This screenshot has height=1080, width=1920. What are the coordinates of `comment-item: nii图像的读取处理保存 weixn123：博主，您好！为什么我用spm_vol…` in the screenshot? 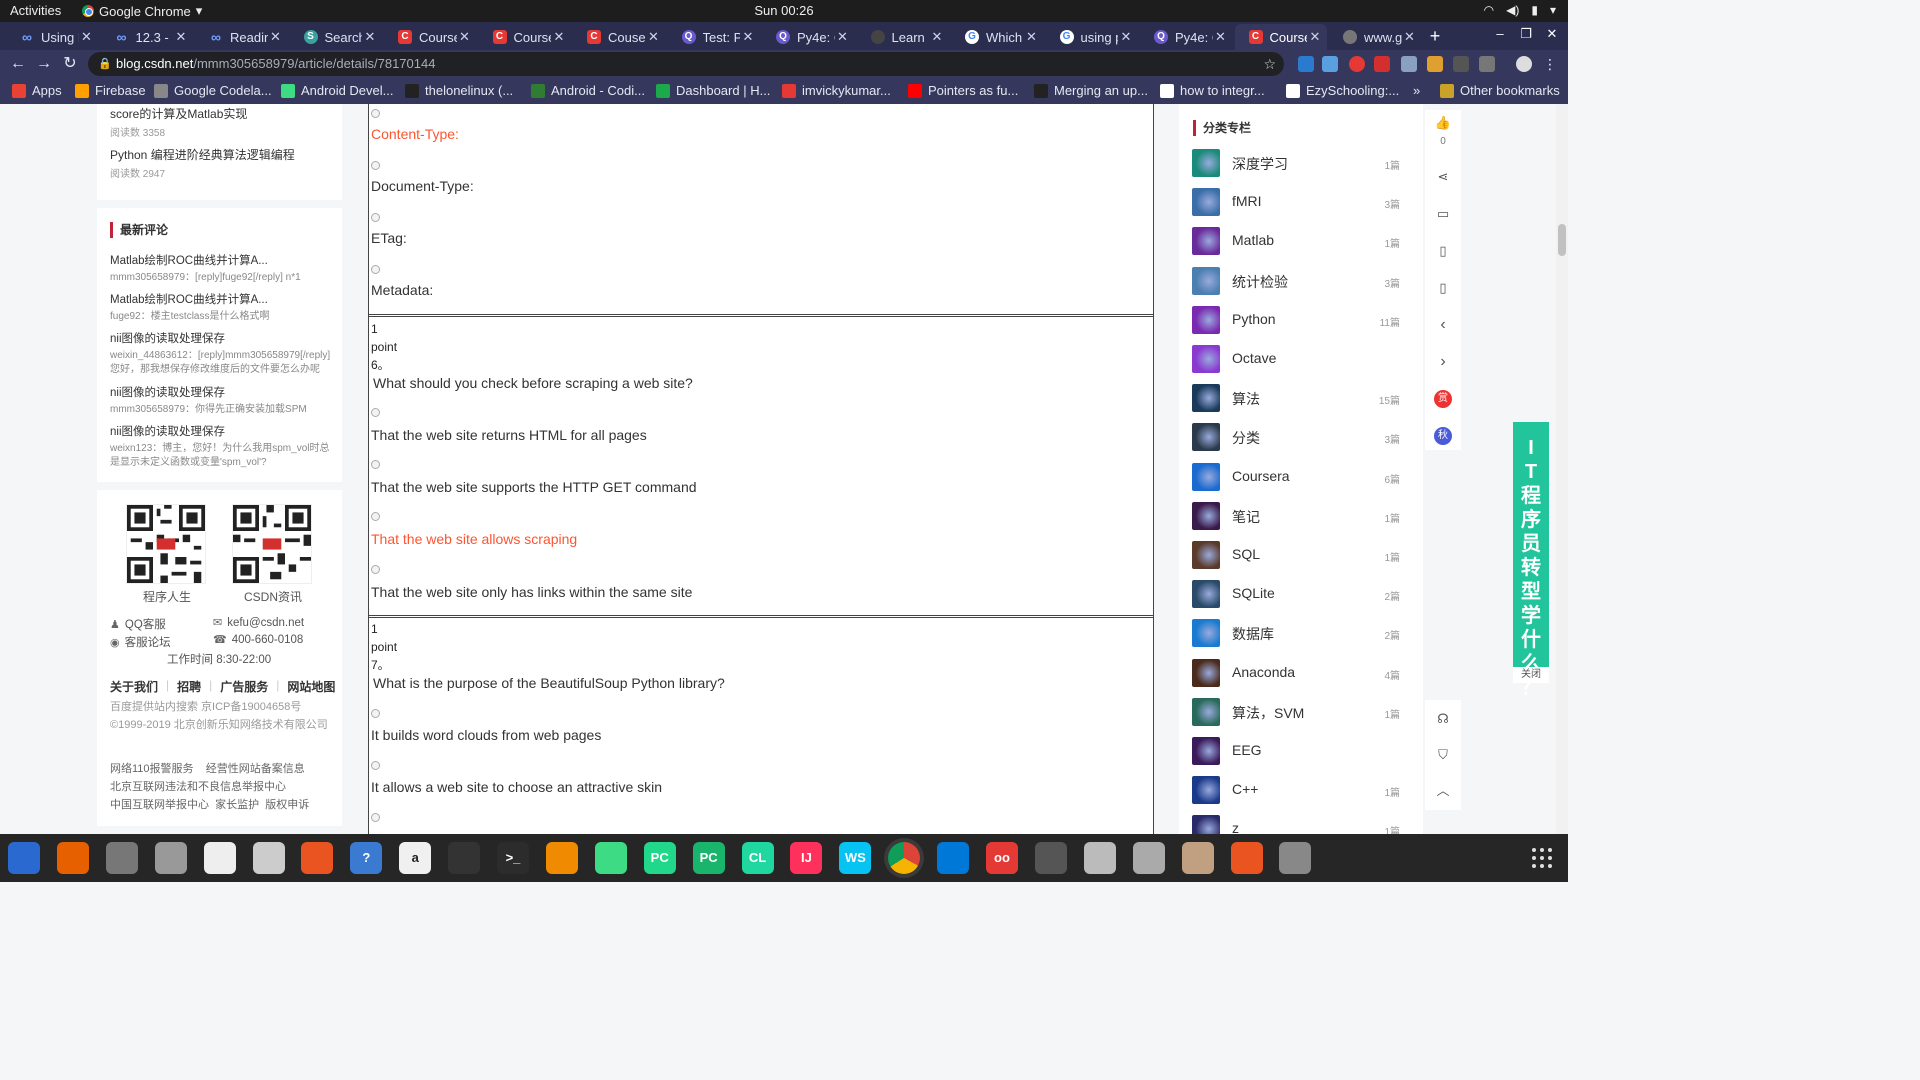 It's located at (221, 447).